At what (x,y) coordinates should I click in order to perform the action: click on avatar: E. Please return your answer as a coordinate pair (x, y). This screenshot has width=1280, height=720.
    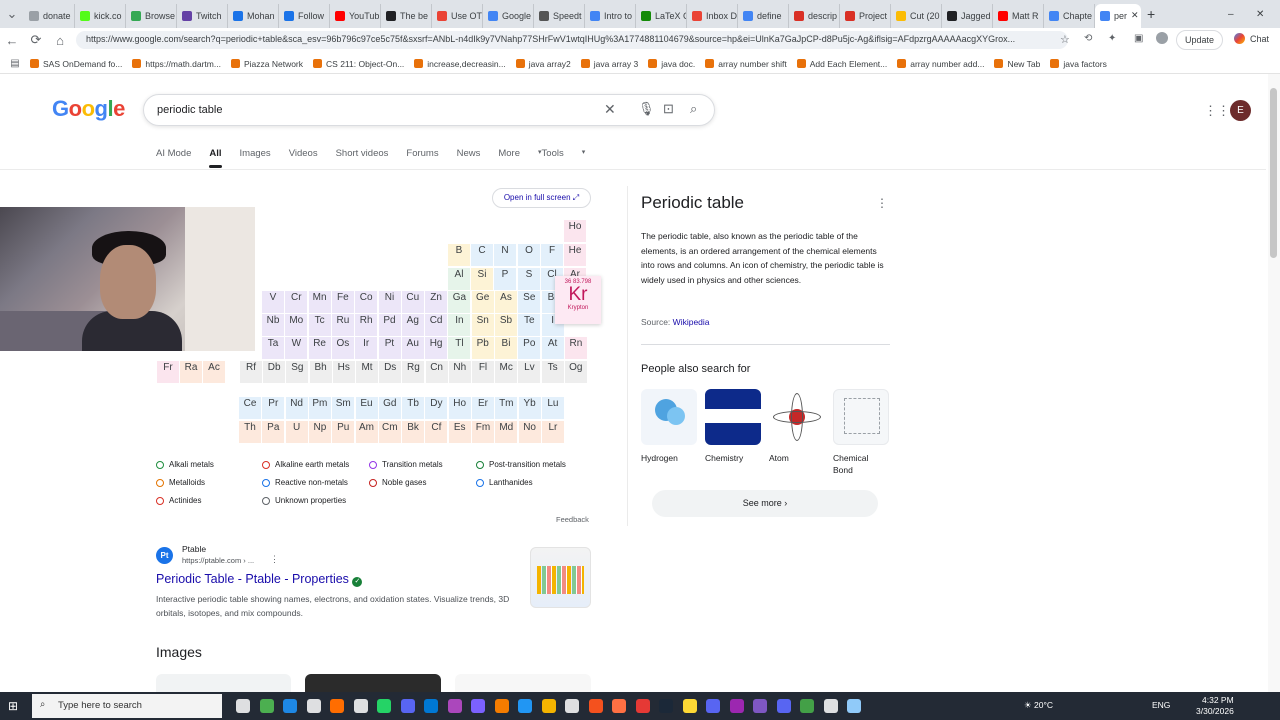
    Looking at the image, I should click on (1240, 110).